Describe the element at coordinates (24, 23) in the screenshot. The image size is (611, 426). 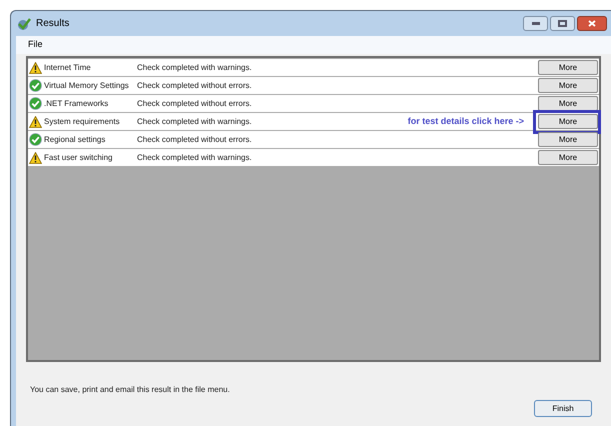
I see `app-icon` at that location.